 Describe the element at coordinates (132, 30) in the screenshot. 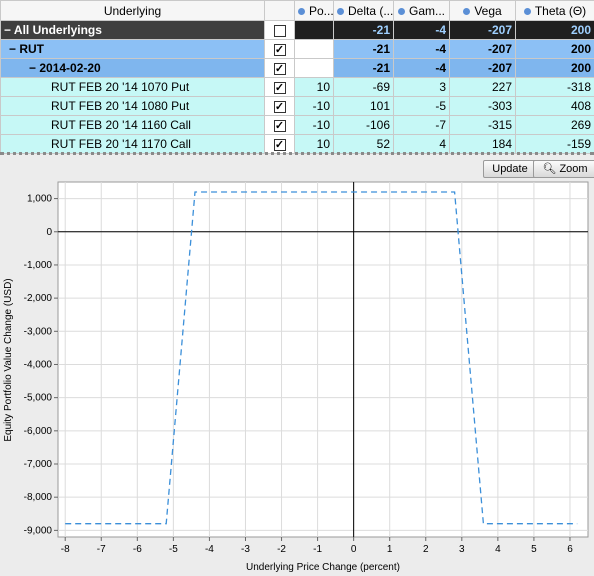

I see `row-label-cell: − All Underlyings` at that location.